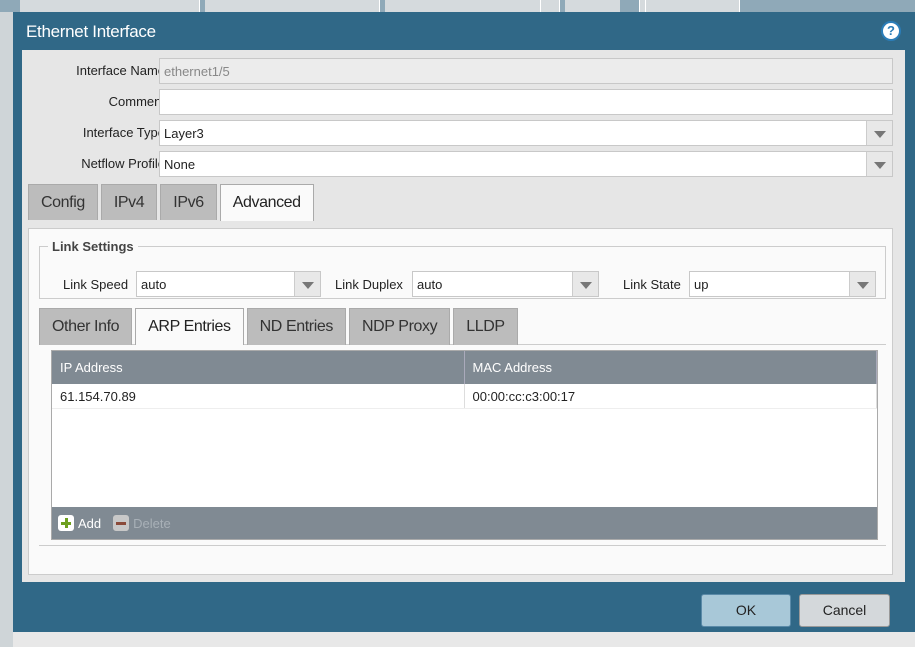 This screenshot has height=647, width=915. I want to click on table-row: 61.154.70.89 00:00:cc:c3:00:17, so click(464, 396).